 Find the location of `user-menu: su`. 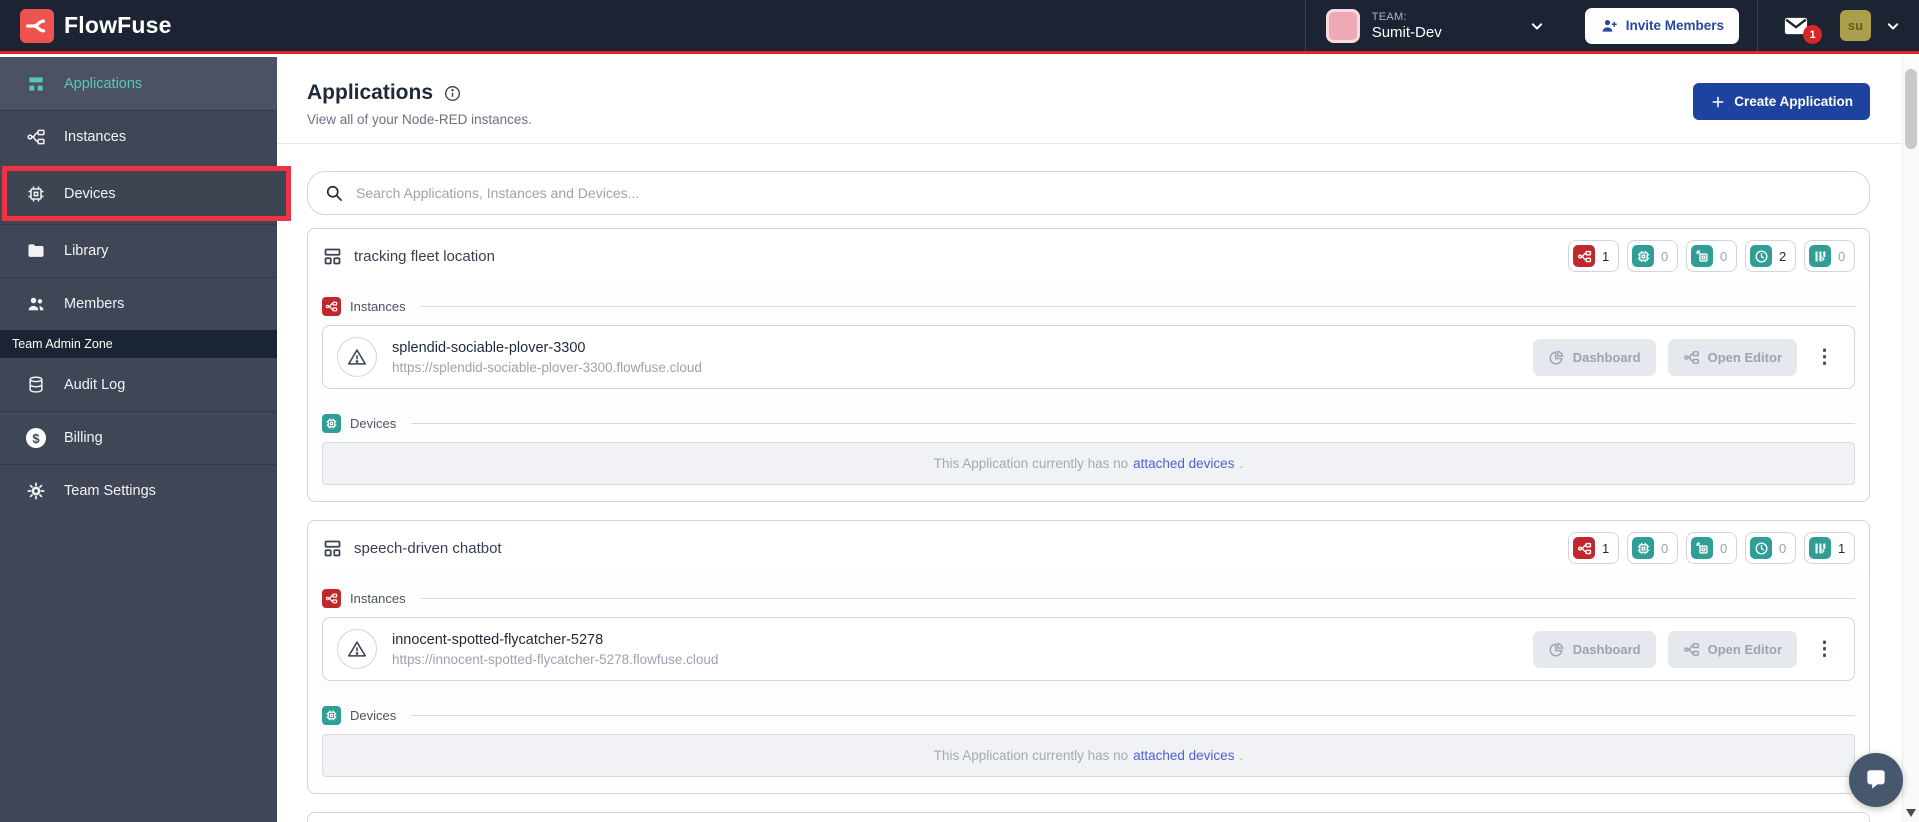

user-menu: su is located at coordinates (1876, 25).